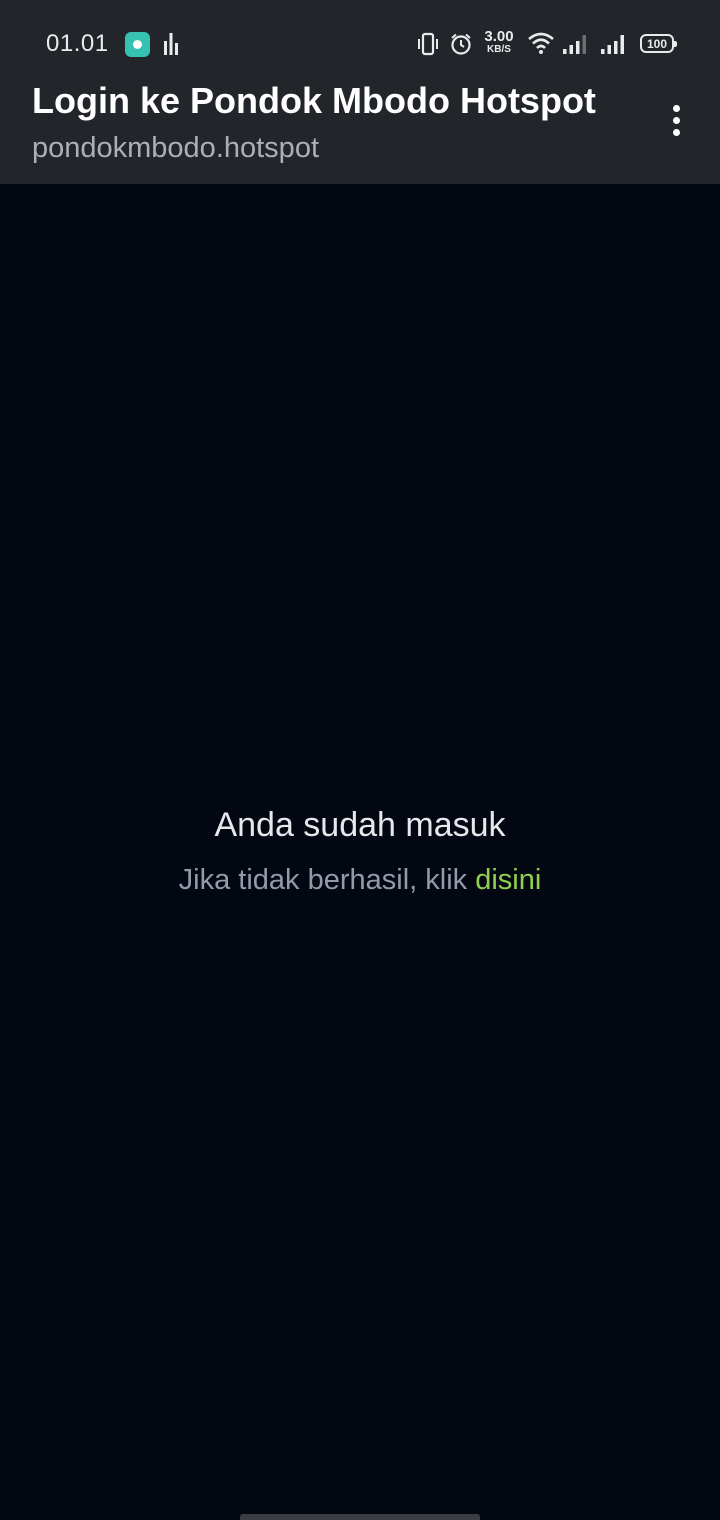 This screenshot has width=720, height=1520. Describe the element at coordinates (499, 36) in the screenshot. I see `network-speed-value: 3.00` at that location.